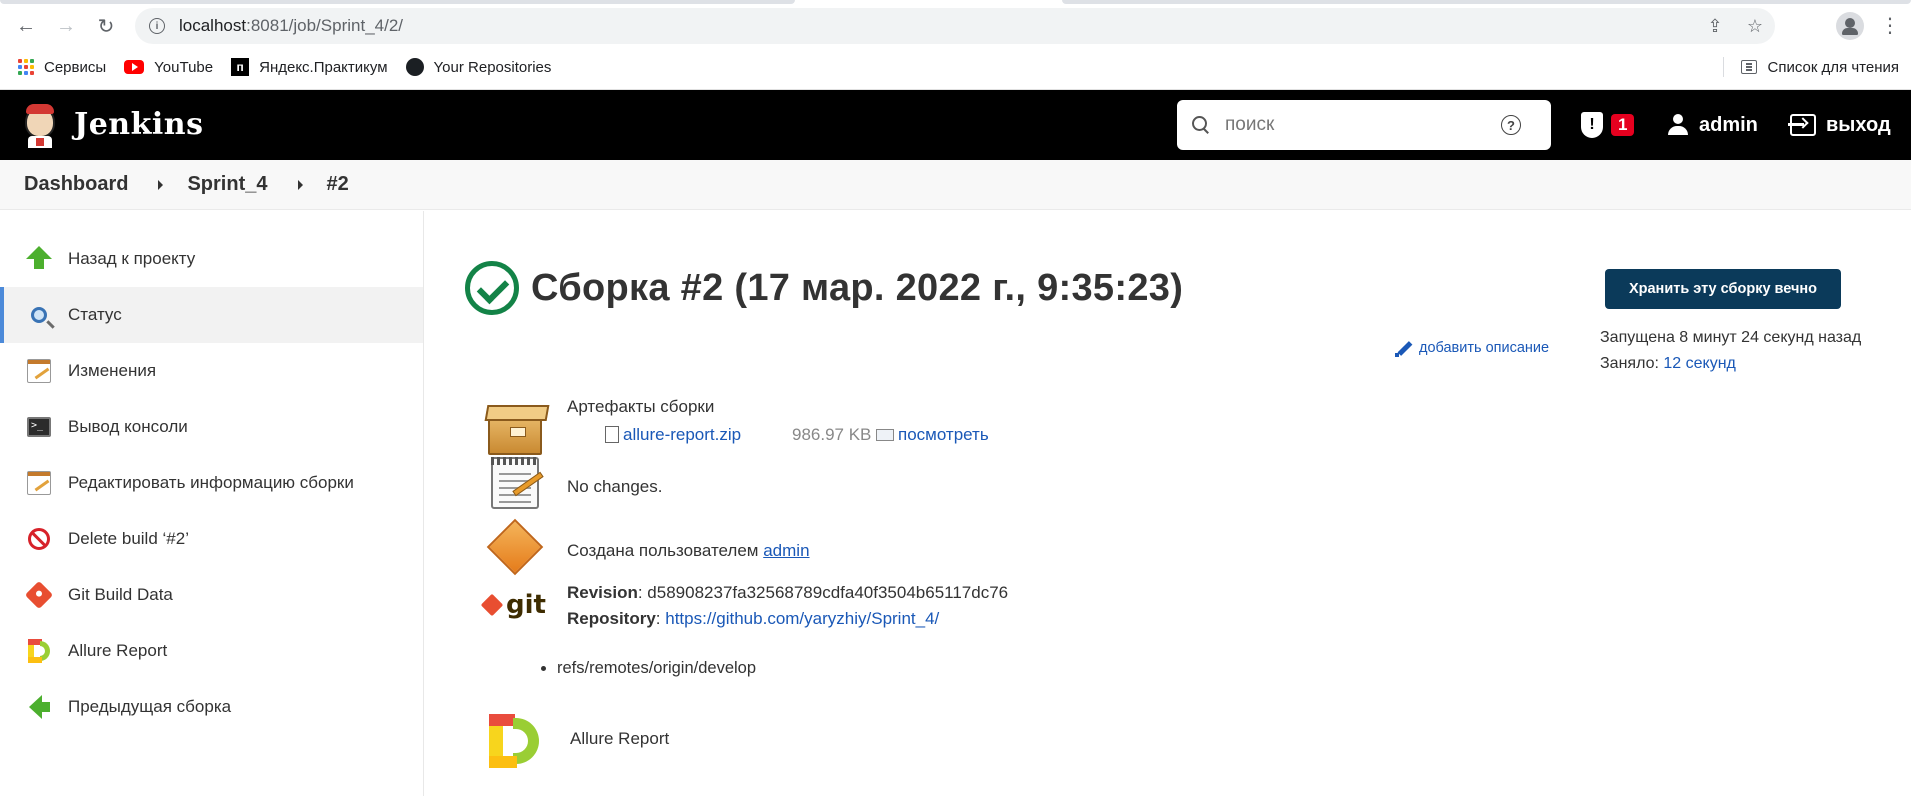  What do you see at coordinates (615, 486) in the screenshot?
I see `no-changes-text: No changes.` at bounding box center [615, 486].